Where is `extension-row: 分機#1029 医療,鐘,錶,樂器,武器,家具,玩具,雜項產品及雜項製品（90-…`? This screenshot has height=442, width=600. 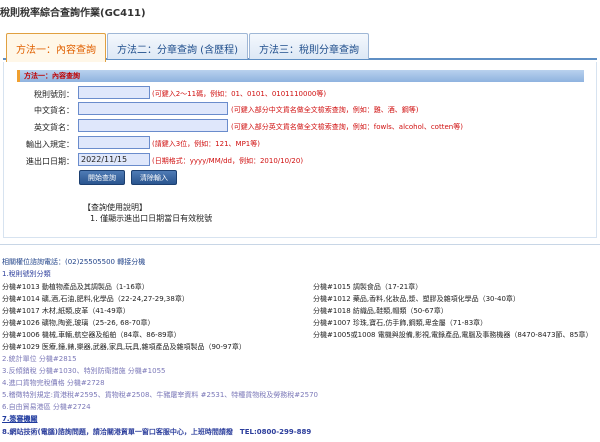
extension-row: 分機#1029 医療,鐘,錶,樂器,武器,家具,玩具,雜項產品及雜項製品（90-… is located at coordinates (124, 347).